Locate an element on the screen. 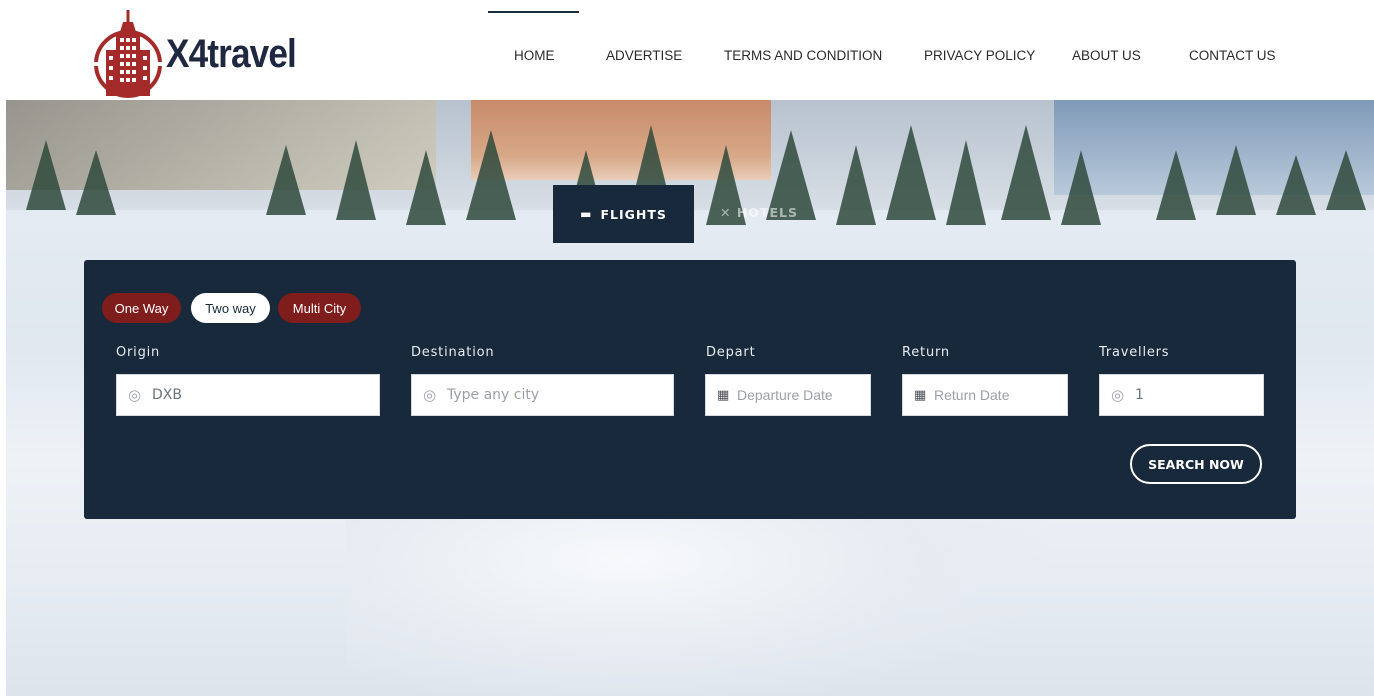 The image size is (1374, 696). search-now-button: SEARCH NOW is located at coordinates (1196, 464).